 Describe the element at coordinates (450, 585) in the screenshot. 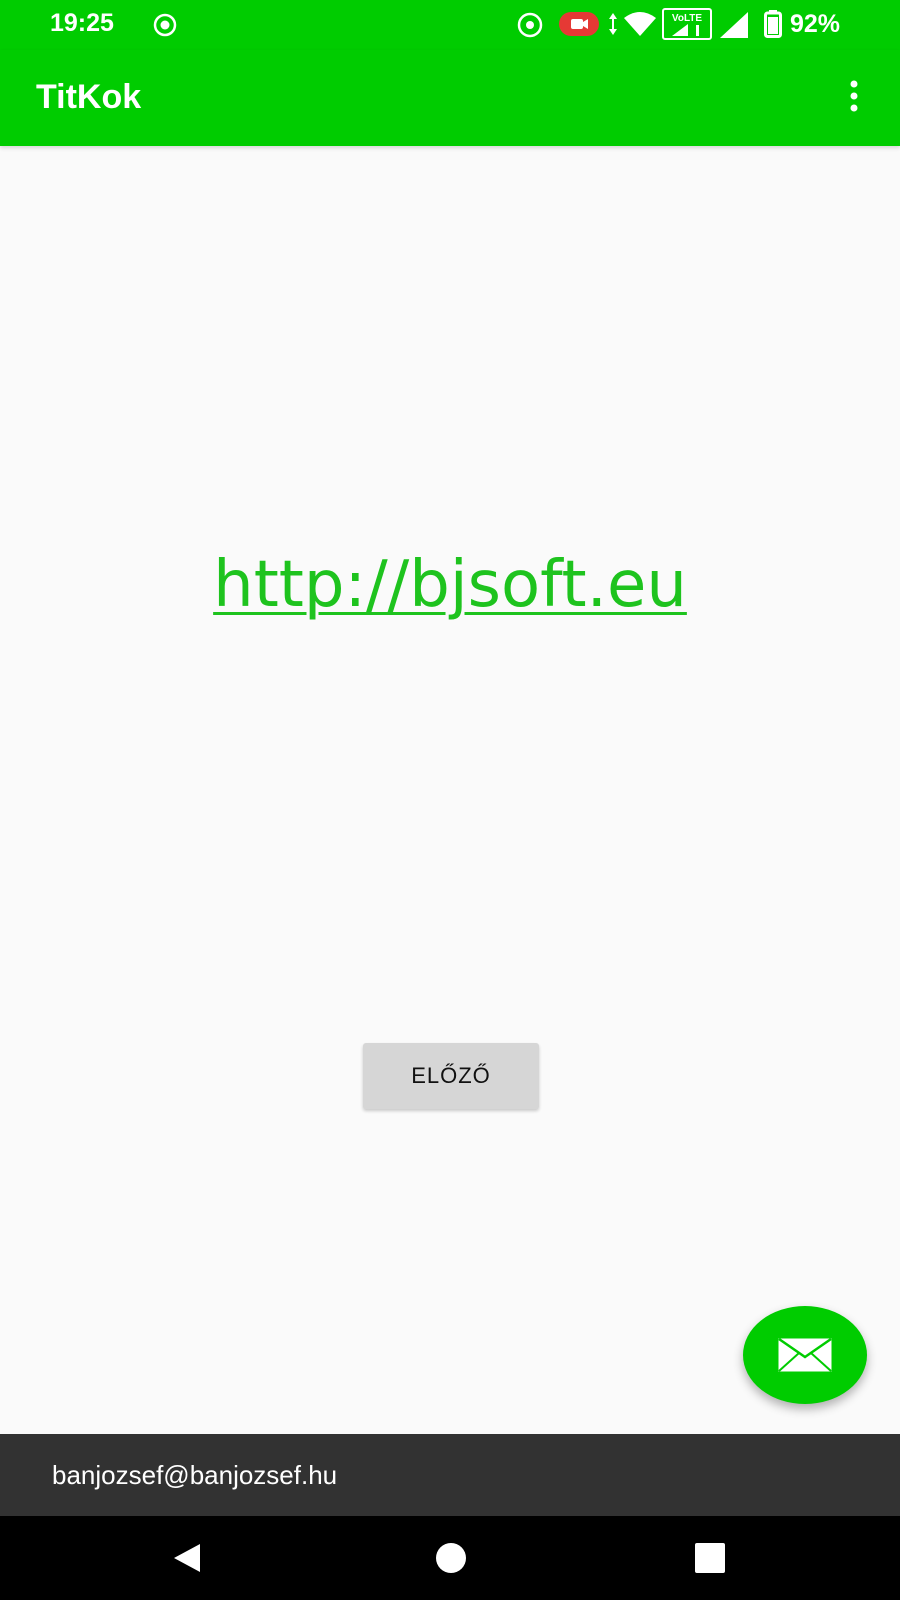

I see `website-link: http://bjsoft.eu` at that location.